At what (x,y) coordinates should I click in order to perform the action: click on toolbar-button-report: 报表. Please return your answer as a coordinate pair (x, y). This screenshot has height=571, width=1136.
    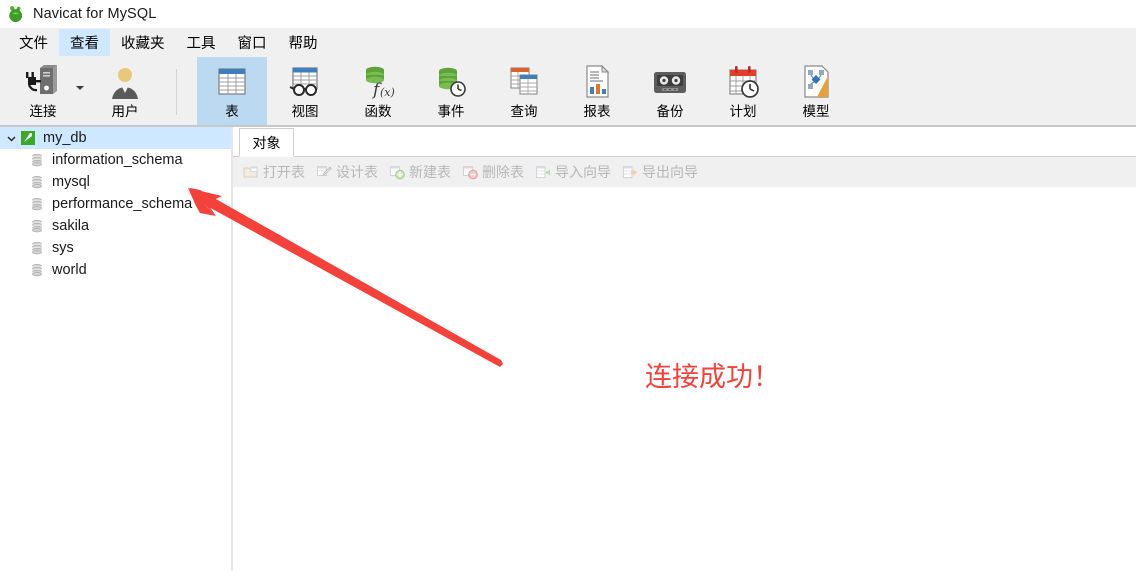
    Looking at the image, I should click on (597, 92).